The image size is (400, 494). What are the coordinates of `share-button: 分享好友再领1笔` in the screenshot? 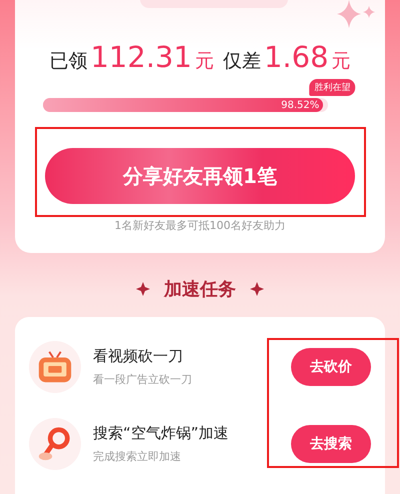 It's located at (200, 176).